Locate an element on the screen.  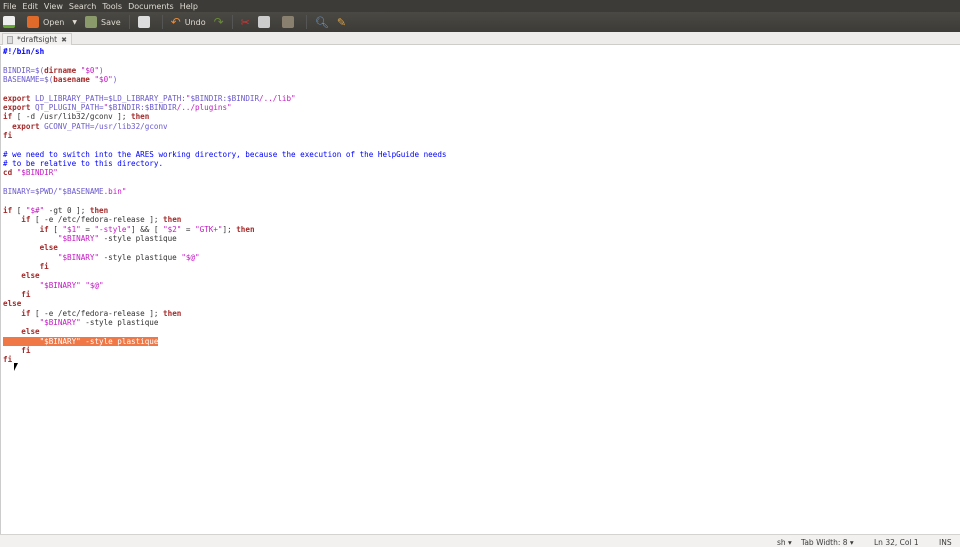
code-line: BINARY=$PWD/"$BASENAME.bin" is located at coordinates (224, 191).